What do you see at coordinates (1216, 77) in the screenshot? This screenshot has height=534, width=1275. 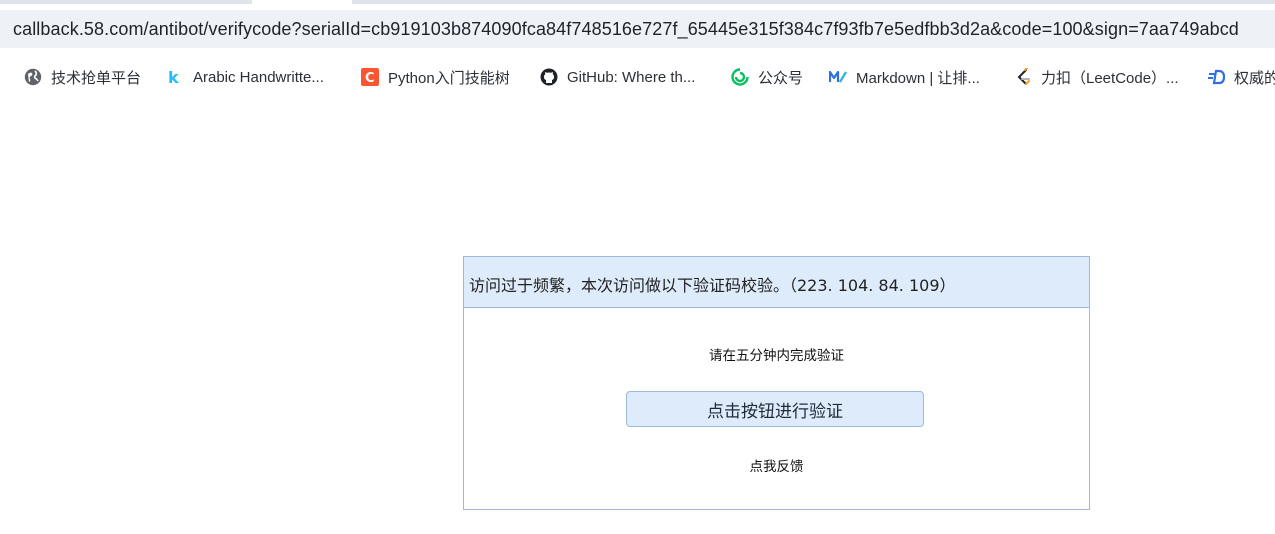 I see `deepl-icon` at bounding box center [1216, 77].